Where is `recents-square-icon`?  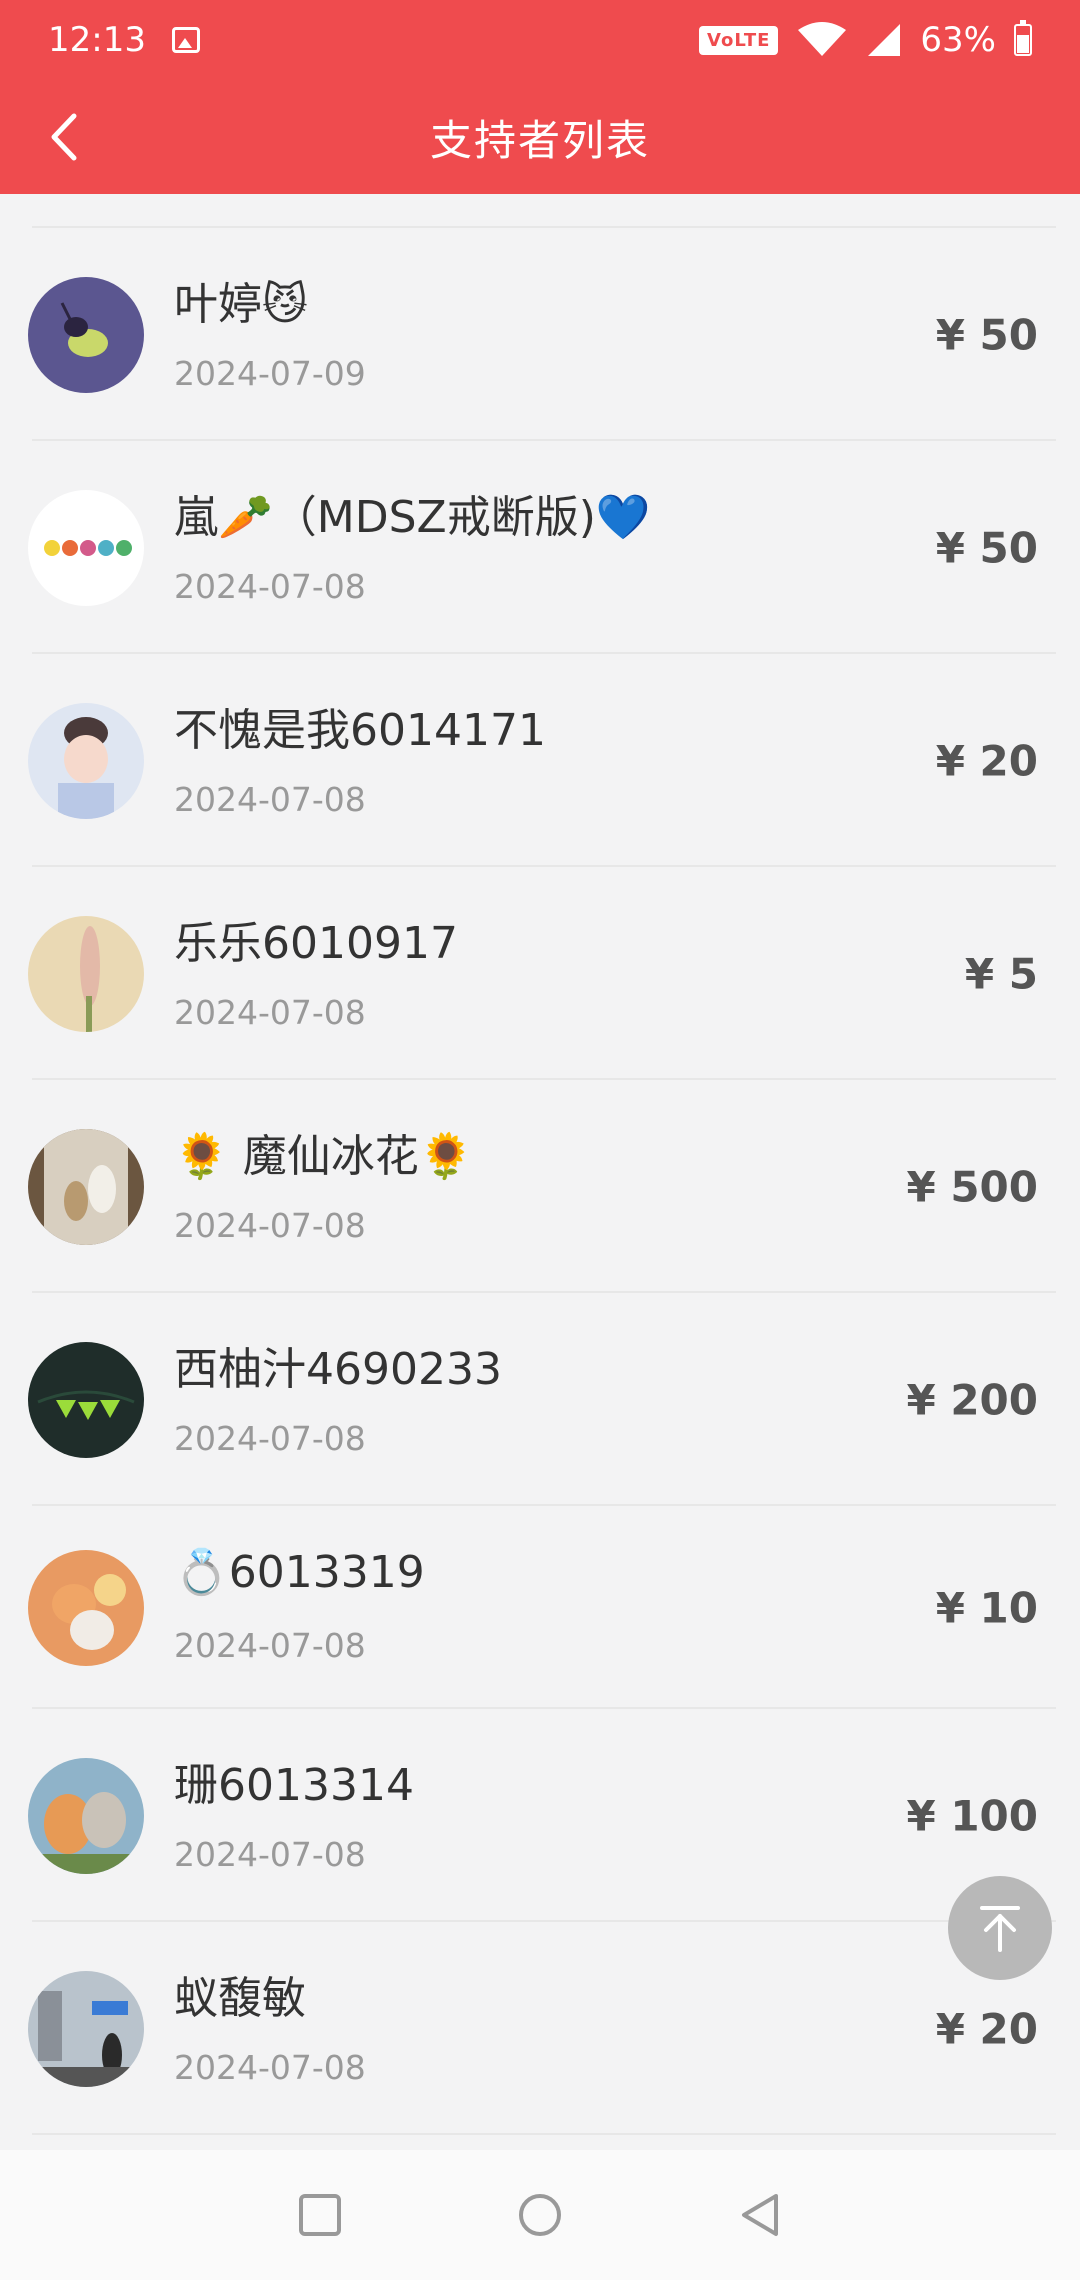 recents-square-icon is located at coordinates (320, 2215).